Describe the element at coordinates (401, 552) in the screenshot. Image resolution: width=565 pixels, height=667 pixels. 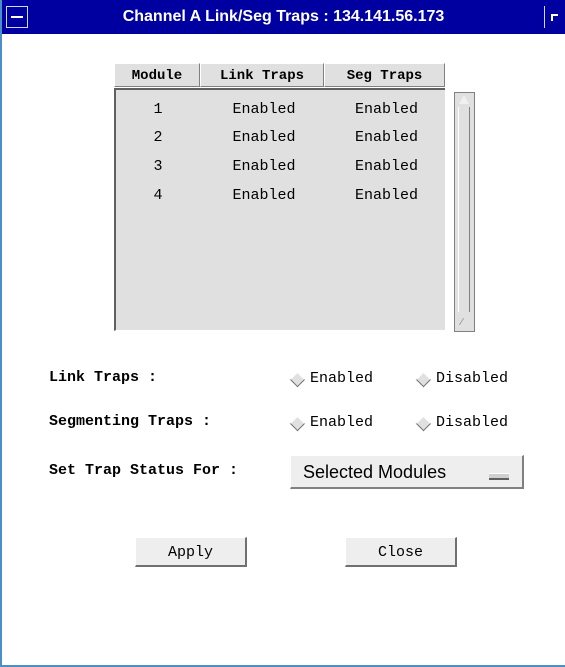
I see `close-button: Close` at that location.